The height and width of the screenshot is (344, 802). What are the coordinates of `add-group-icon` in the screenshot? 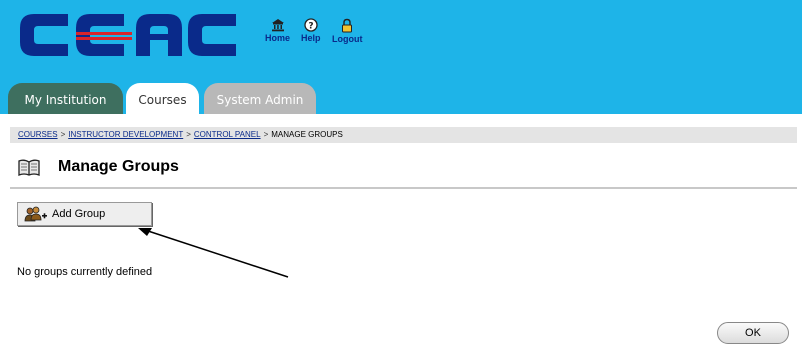 It's located at (35, 214).